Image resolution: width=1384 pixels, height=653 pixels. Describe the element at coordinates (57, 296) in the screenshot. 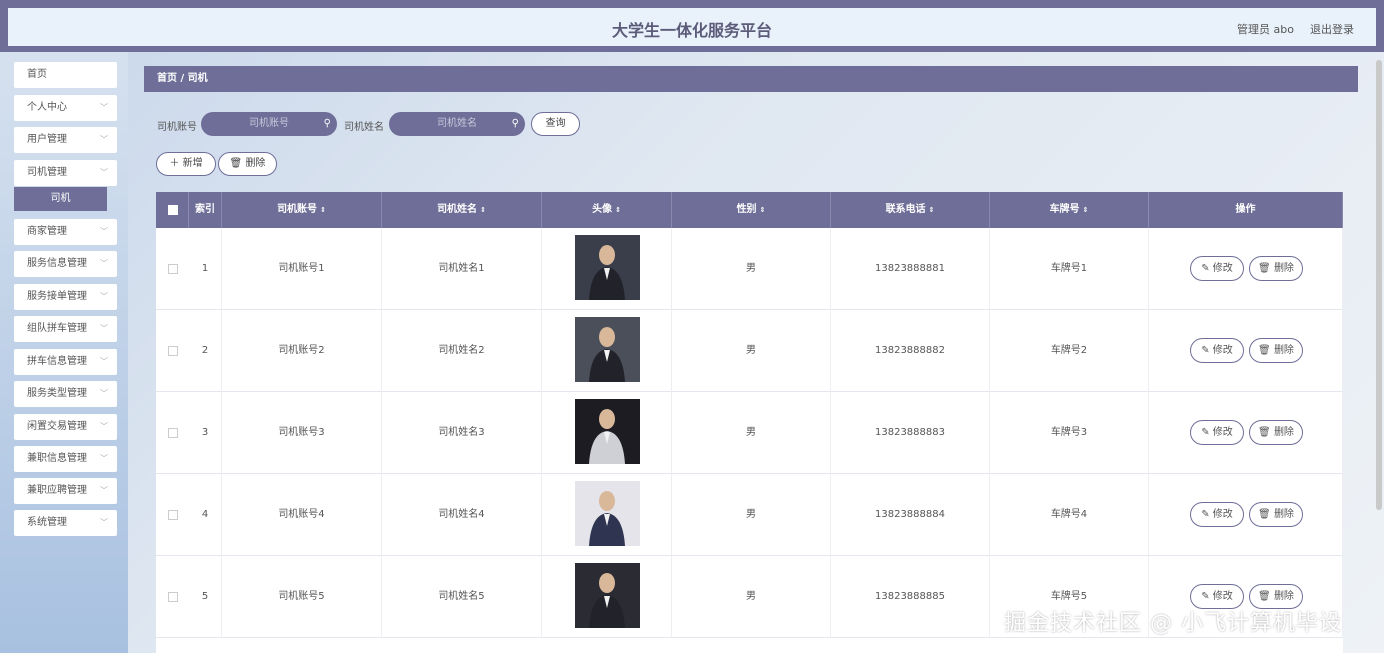

I see `sidebar-item-label: 服务接单管理` at that location.